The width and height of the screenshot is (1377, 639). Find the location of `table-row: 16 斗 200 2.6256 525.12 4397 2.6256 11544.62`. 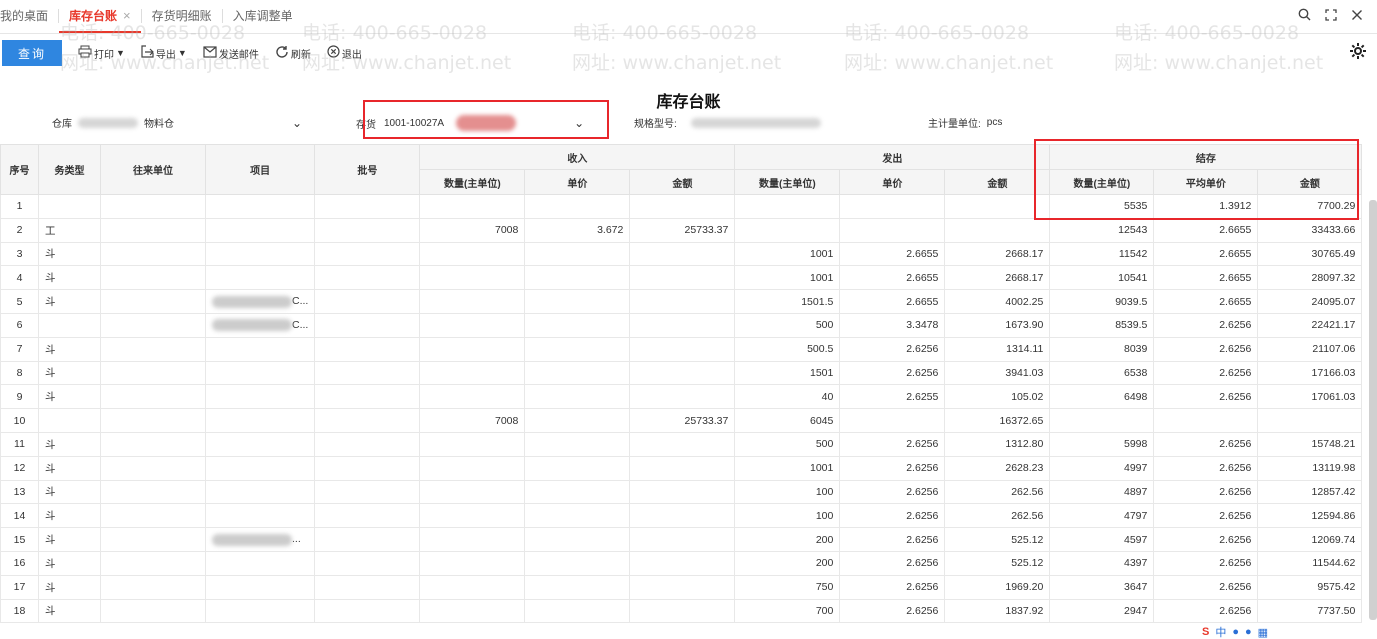

table-row: 16 斗 200 2.6256 525.12 4397 2.6256 11544.62 is located at coordinates (681, 563).